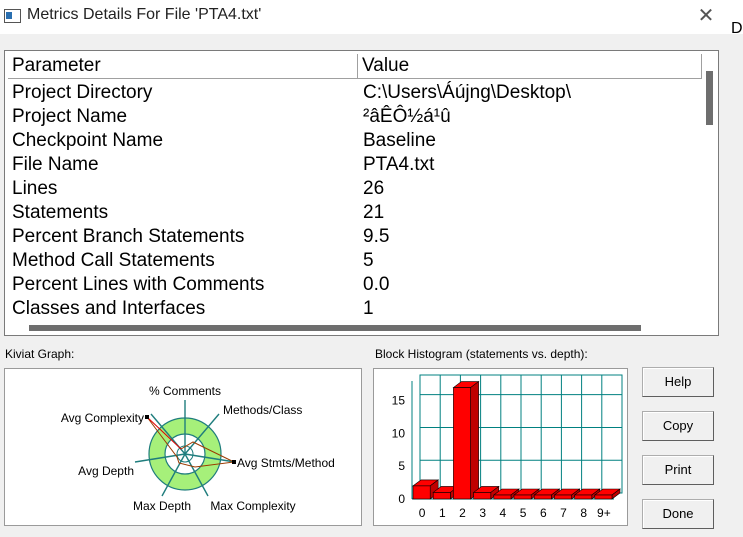 This screenshot has height=537, width=743. What do you see at coordinates (401, 499) in the screenshot?
I see `histogram-y-tick-label: 0` at bounding box center [401, 499].